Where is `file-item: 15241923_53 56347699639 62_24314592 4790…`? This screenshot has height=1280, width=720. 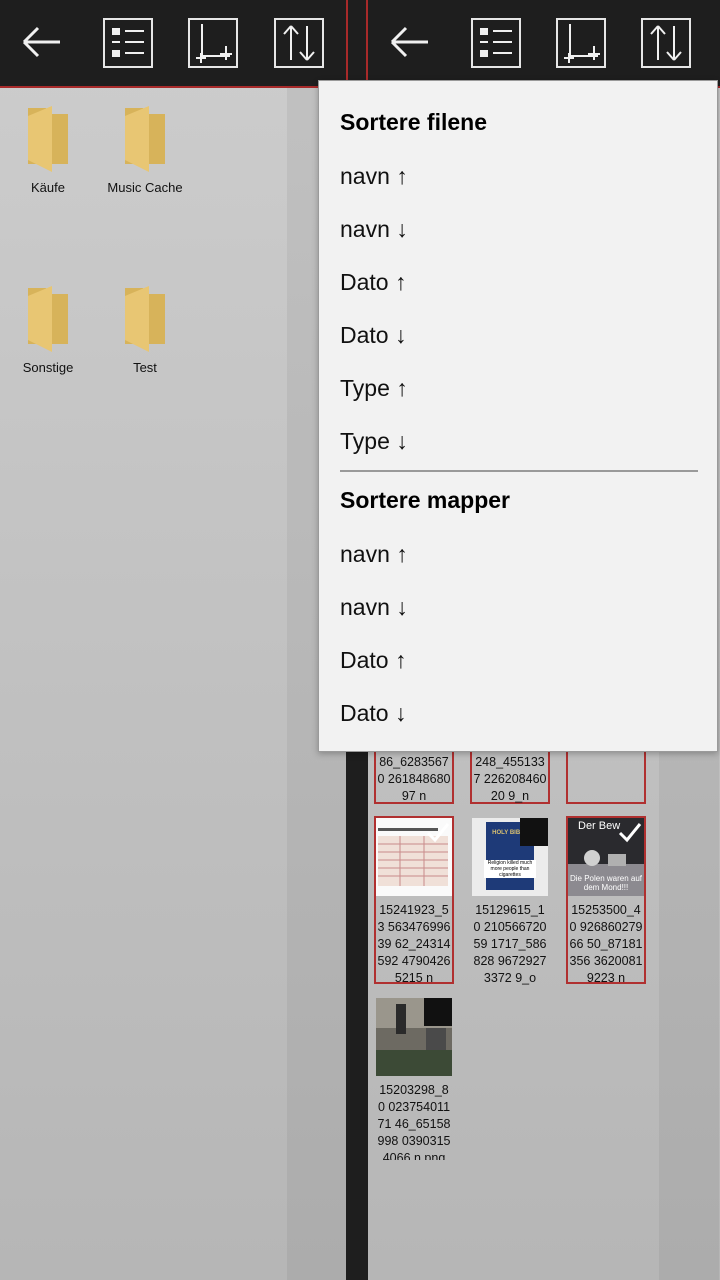
file-item: 15241923_53 56347699639 62_24314592 4790… is located at coordinates (414, 900).